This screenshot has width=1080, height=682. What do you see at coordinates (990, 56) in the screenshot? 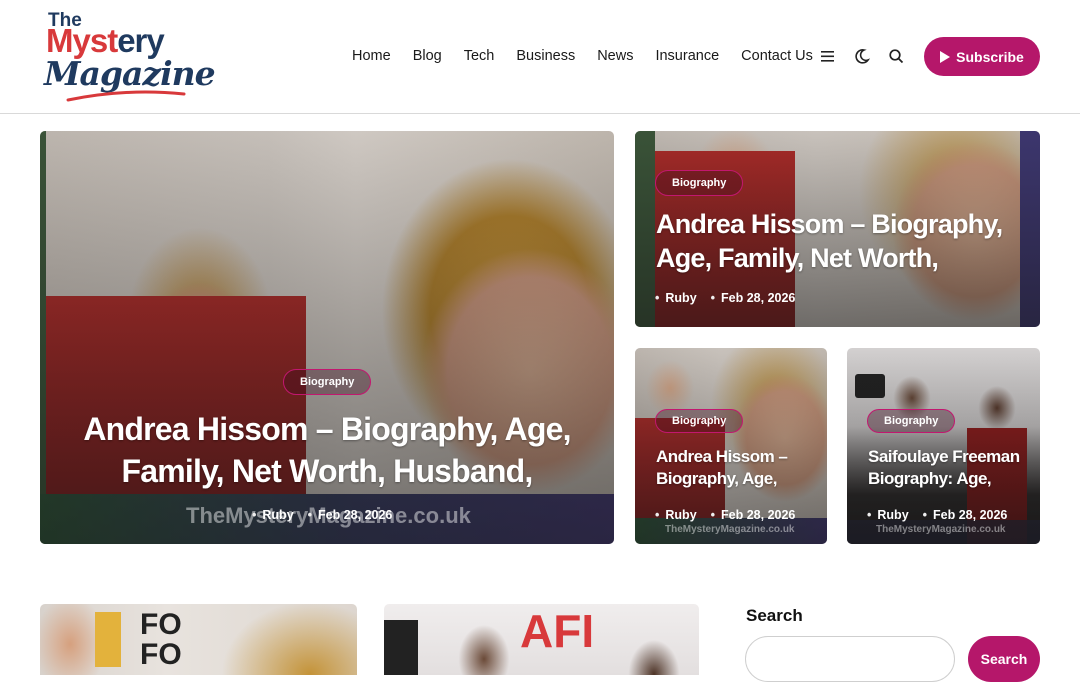
I see `subscribe-label: Subscribe` at bounding box center [990, 56].